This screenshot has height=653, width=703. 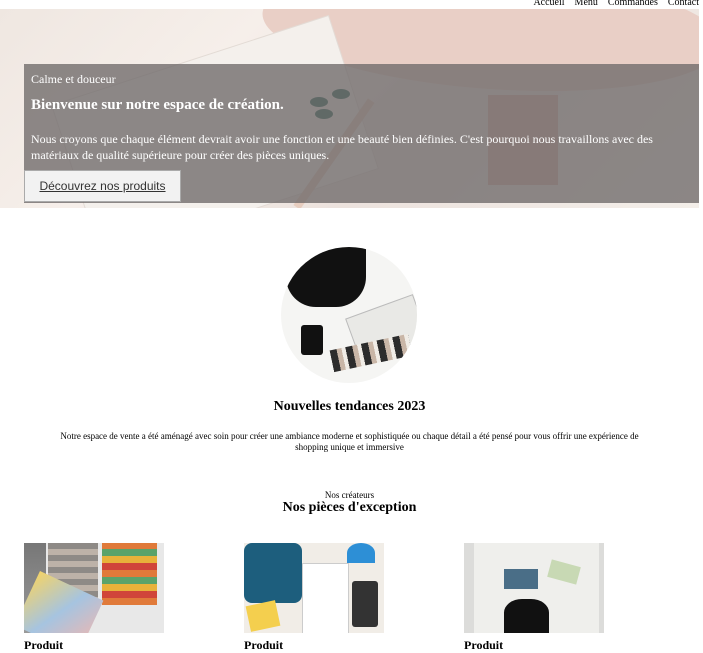 I want to click on trends-image, so click(x=349, y=315).